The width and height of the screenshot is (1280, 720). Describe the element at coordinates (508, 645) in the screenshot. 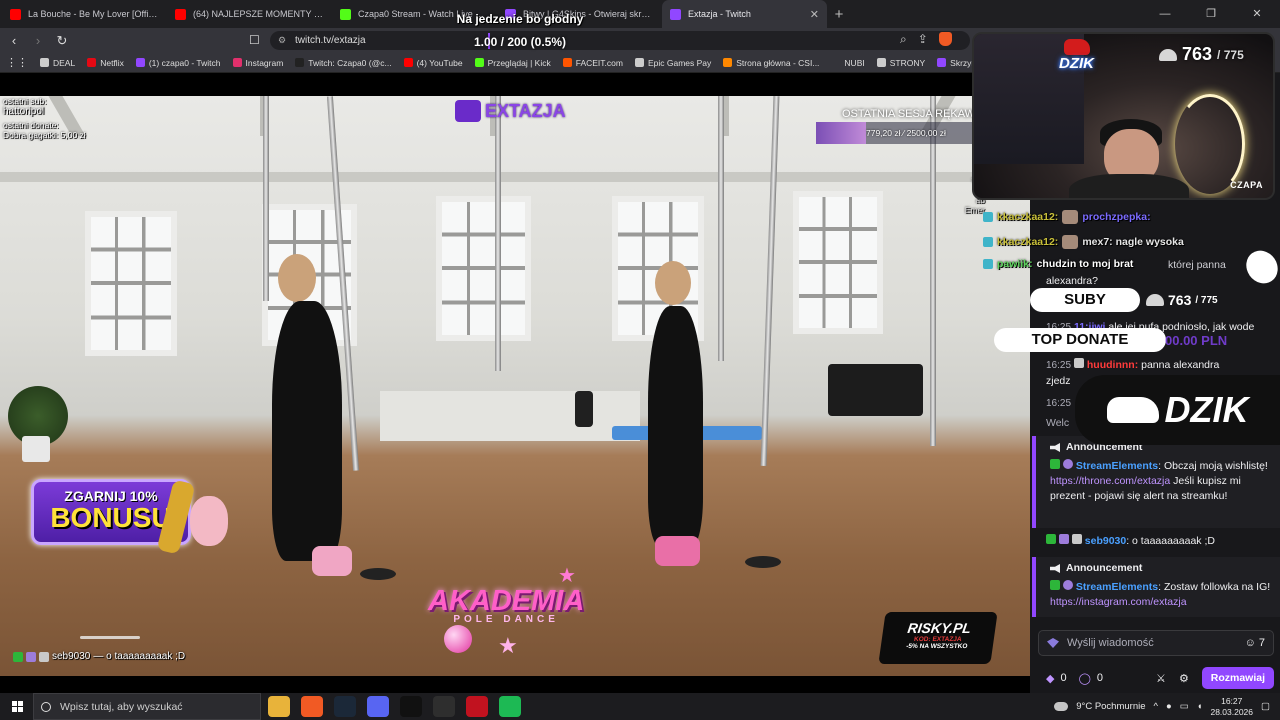

I see `star-icon: ★` at that location.